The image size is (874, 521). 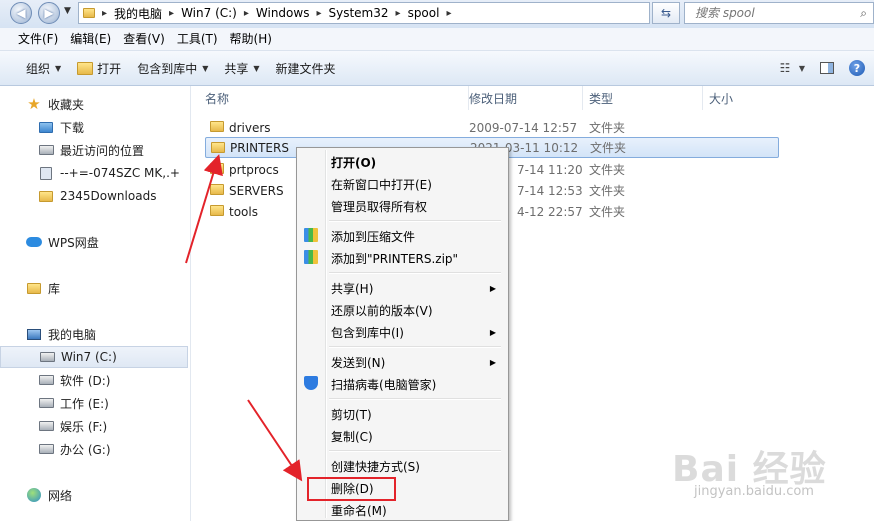 I want to click on file-name: prtprocs, so click(x=254, y=169).